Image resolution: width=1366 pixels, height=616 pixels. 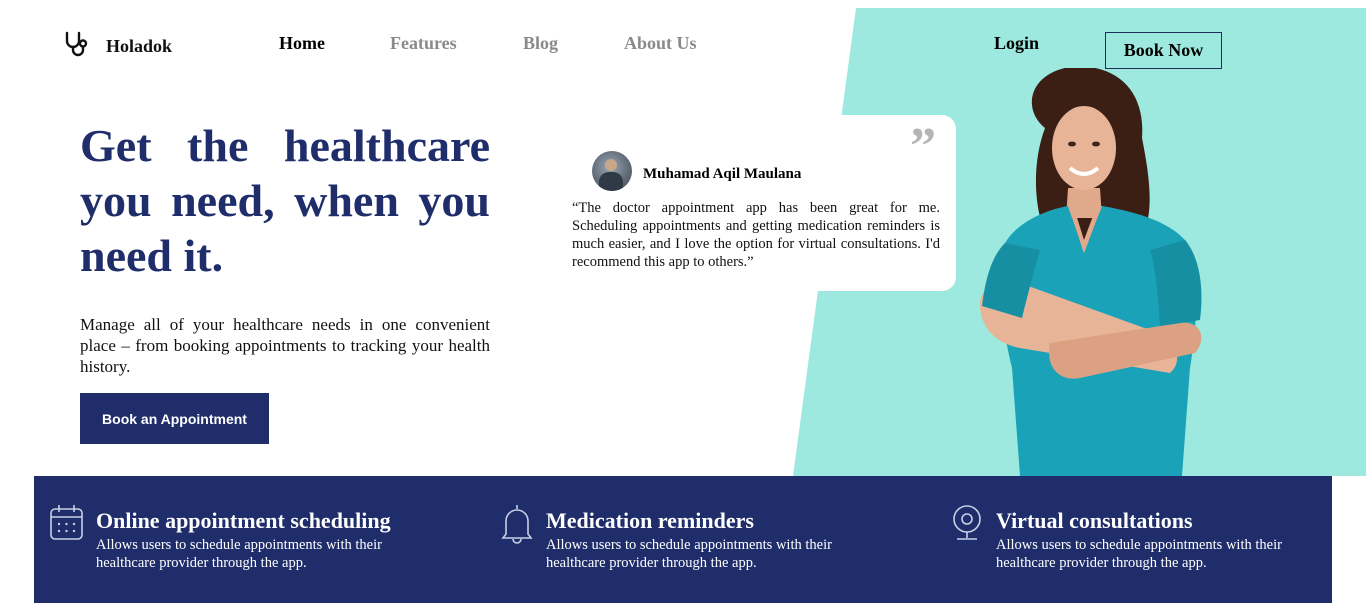 I want to click on nav-home: Home, so click(x=302, y=43).